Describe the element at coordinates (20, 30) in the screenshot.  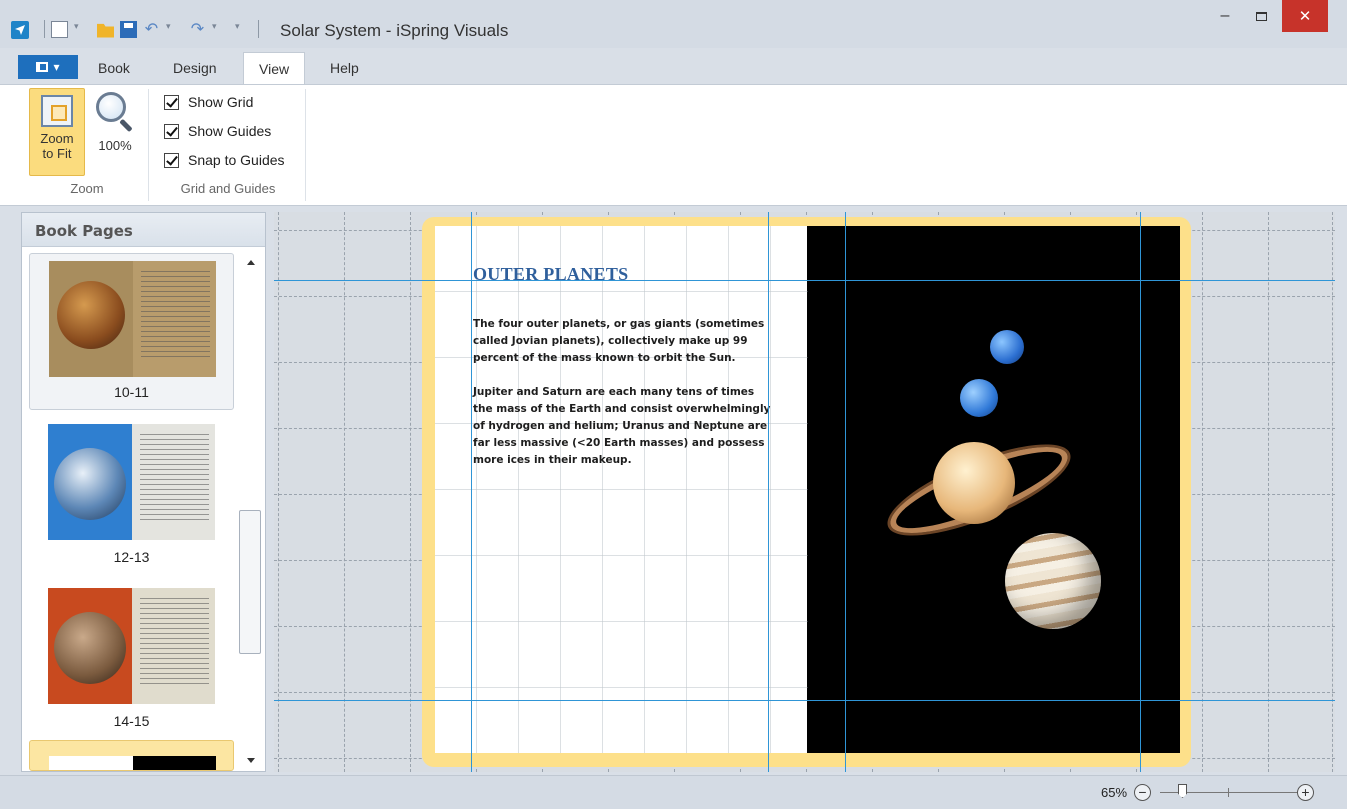
I see `app-icon` at that location.